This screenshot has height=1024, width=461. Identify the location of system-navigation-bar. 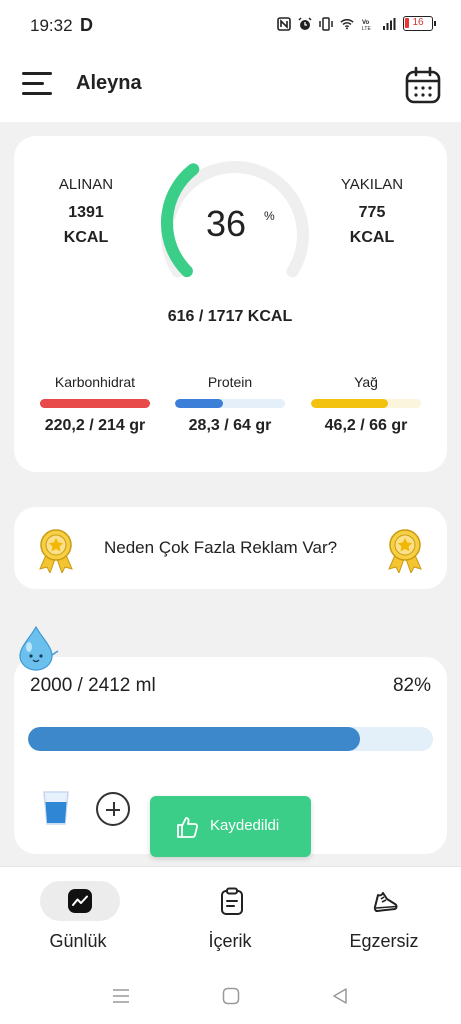
(230, 992).